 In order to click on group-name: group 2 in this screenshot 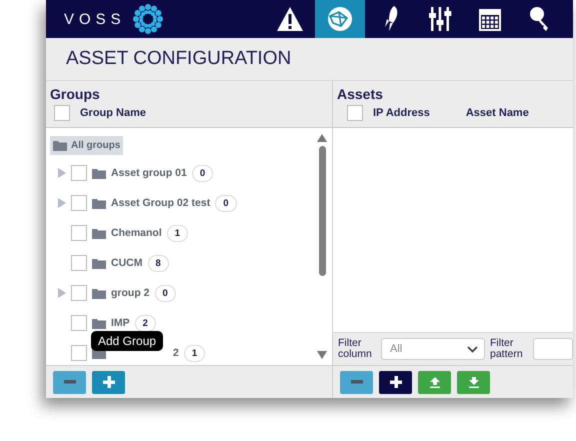, I will do `click(130, 293)`.